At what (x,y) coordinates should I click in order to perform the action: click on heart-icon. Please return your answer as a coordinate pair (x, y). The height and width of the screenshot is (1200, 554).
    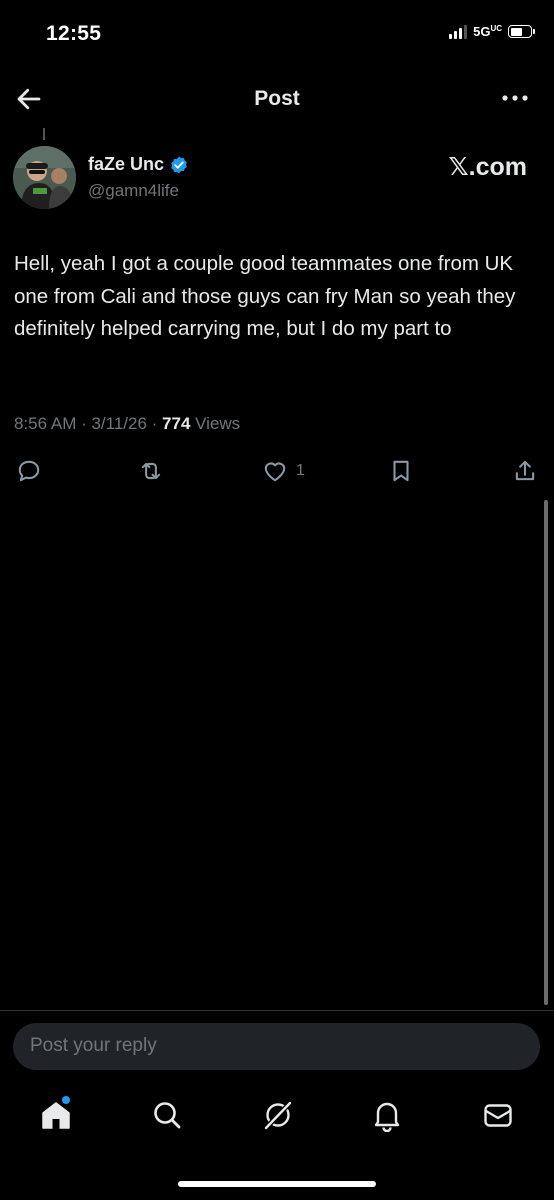
    Looking at the image, I should click on (275, 472).